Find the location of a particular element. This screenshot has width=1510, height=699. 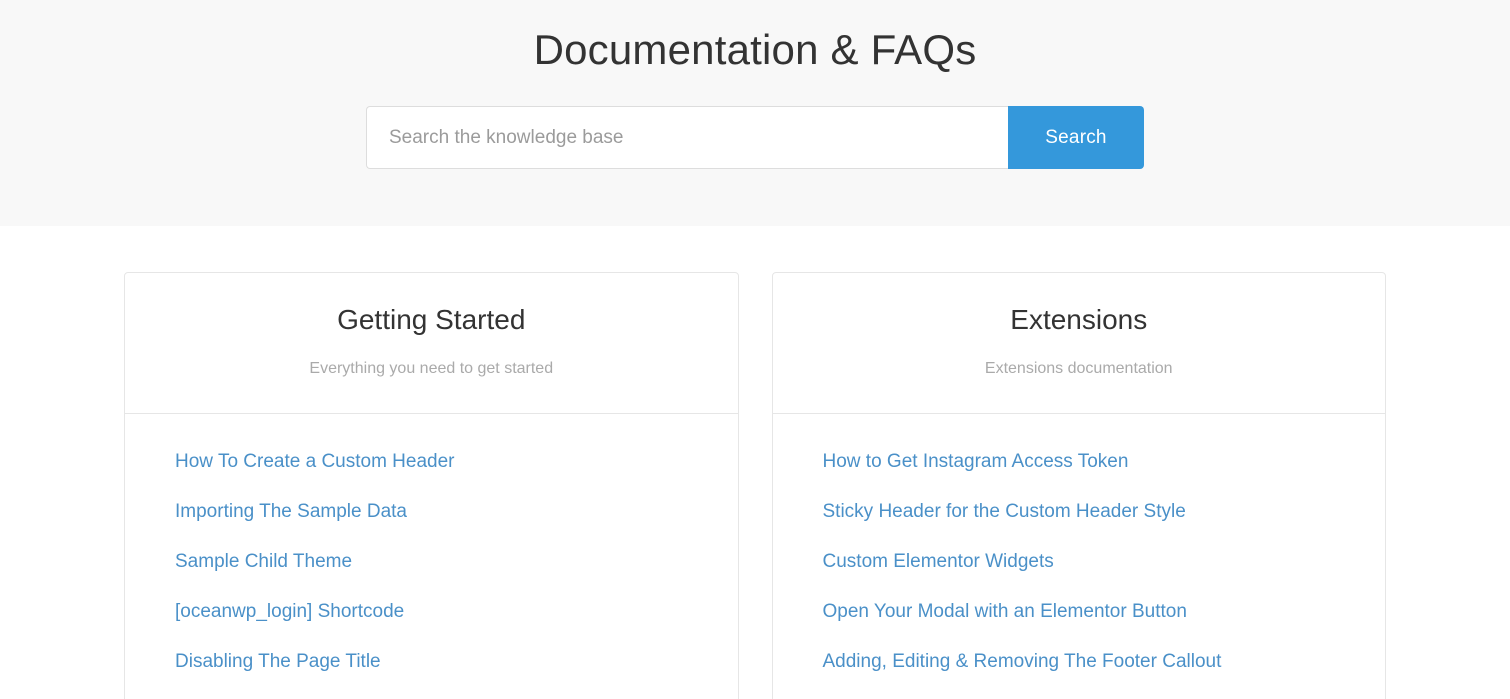

doc-link: [oceanwp_login] Shortcode is located at coordinates (289, 612).